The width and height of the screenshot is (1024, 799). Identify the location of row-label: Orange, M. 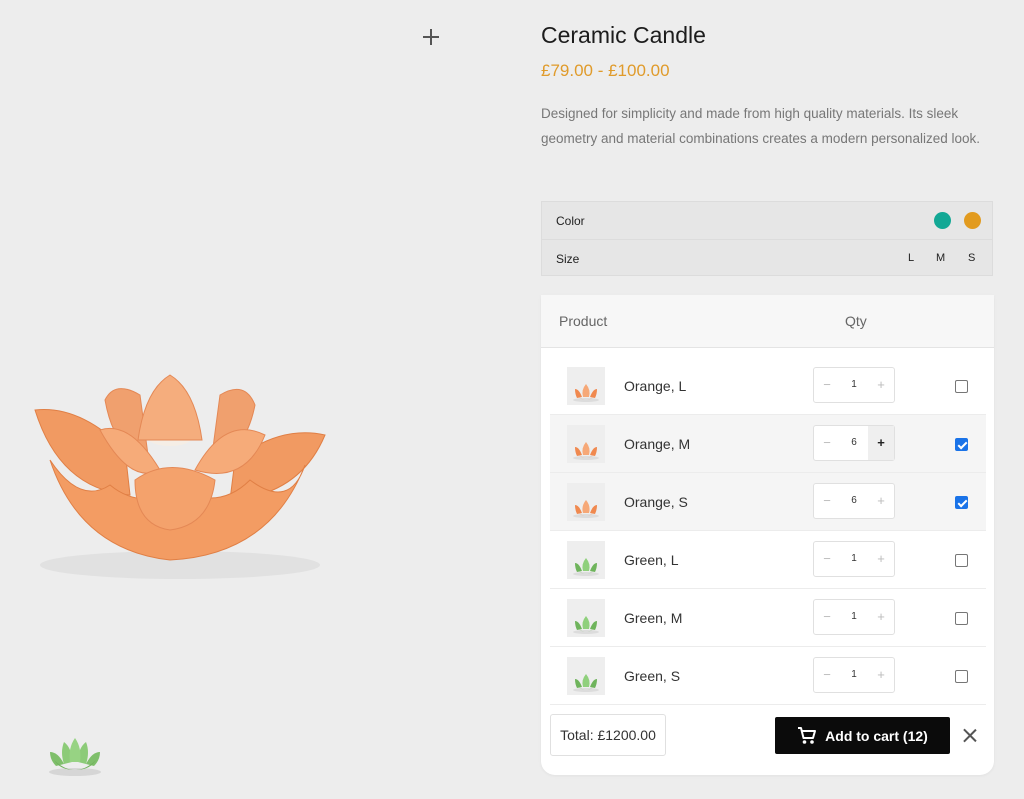
(657, 444).